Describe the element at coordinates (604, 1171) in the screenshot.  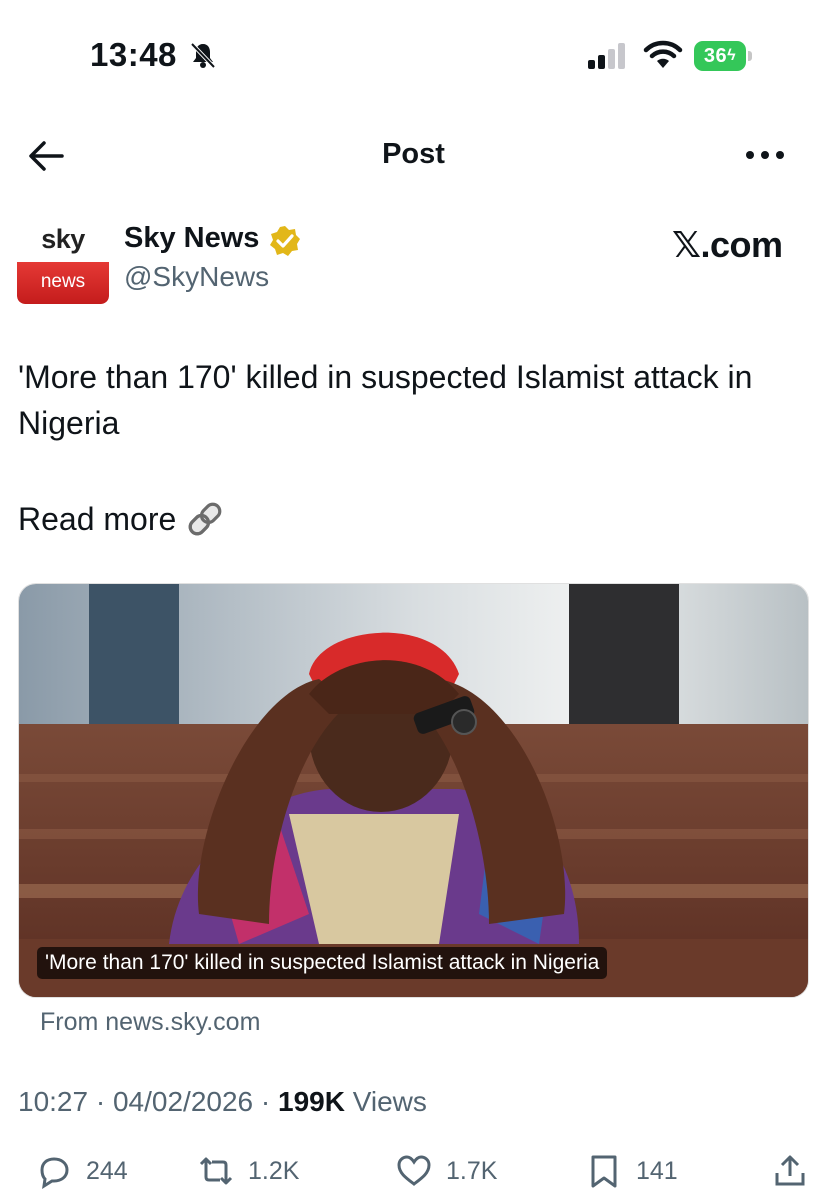
I see `bookmark-icon` at that location.